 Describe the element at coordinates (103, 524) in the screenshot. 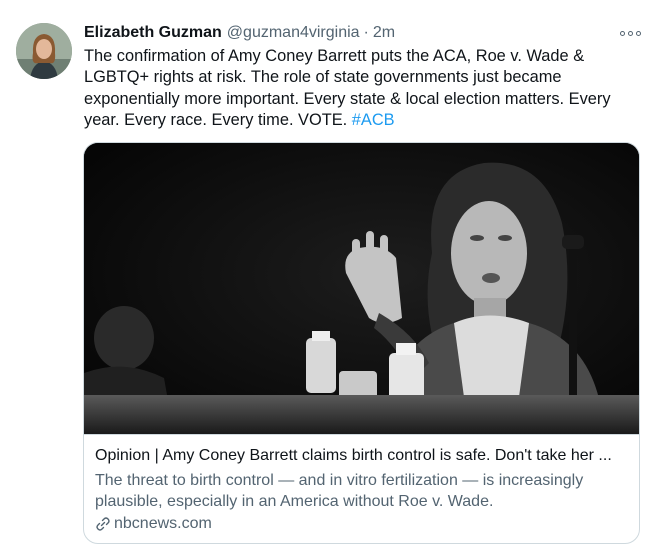

I see `link-icon` at that location.